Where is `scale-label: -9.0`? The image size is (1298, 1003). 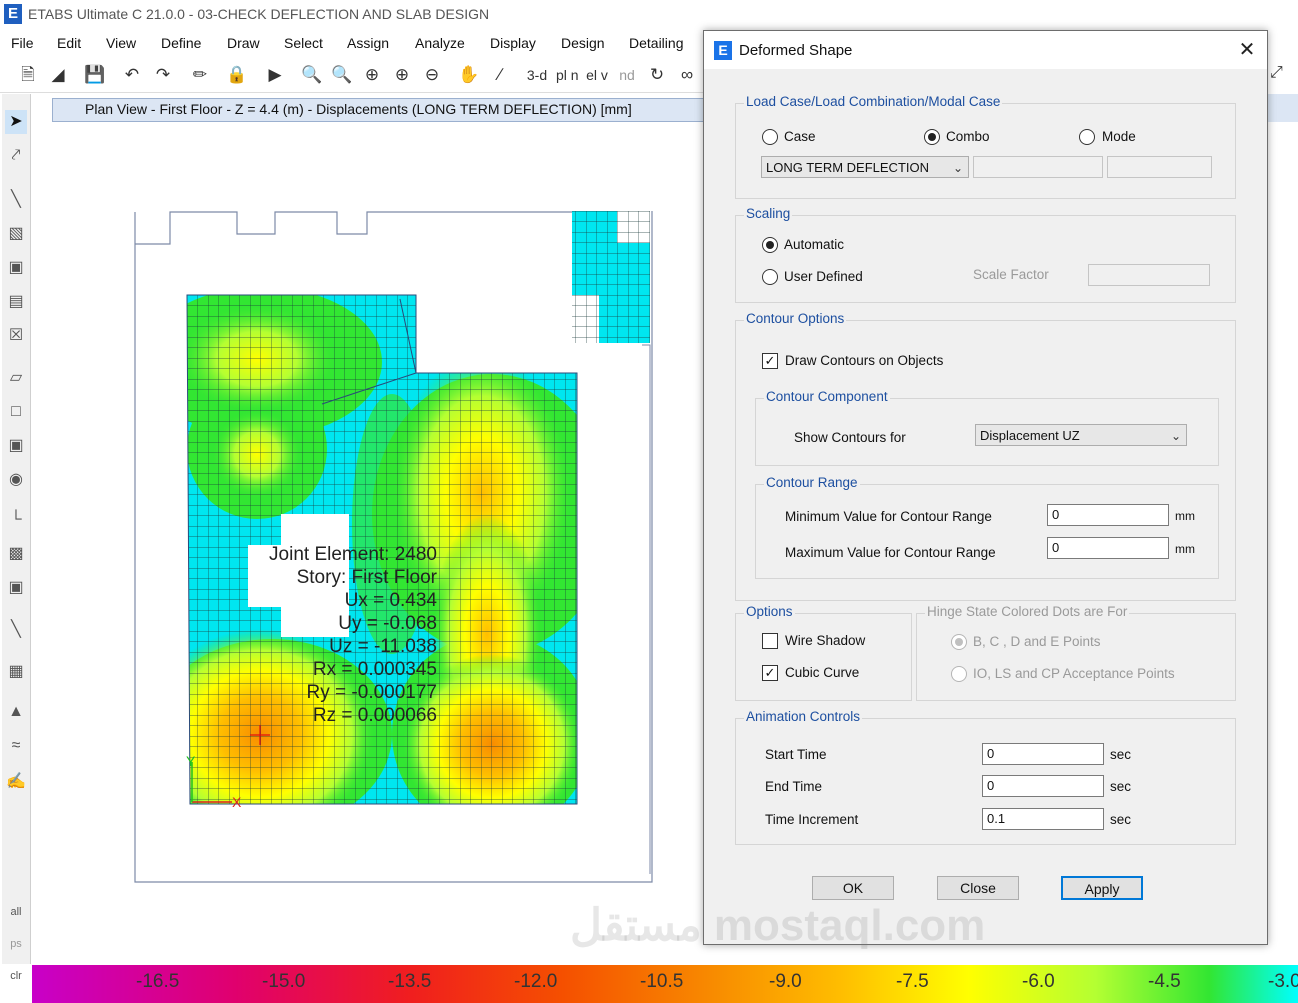
scale-label: -9.0 is located at coordinates (785, 981).